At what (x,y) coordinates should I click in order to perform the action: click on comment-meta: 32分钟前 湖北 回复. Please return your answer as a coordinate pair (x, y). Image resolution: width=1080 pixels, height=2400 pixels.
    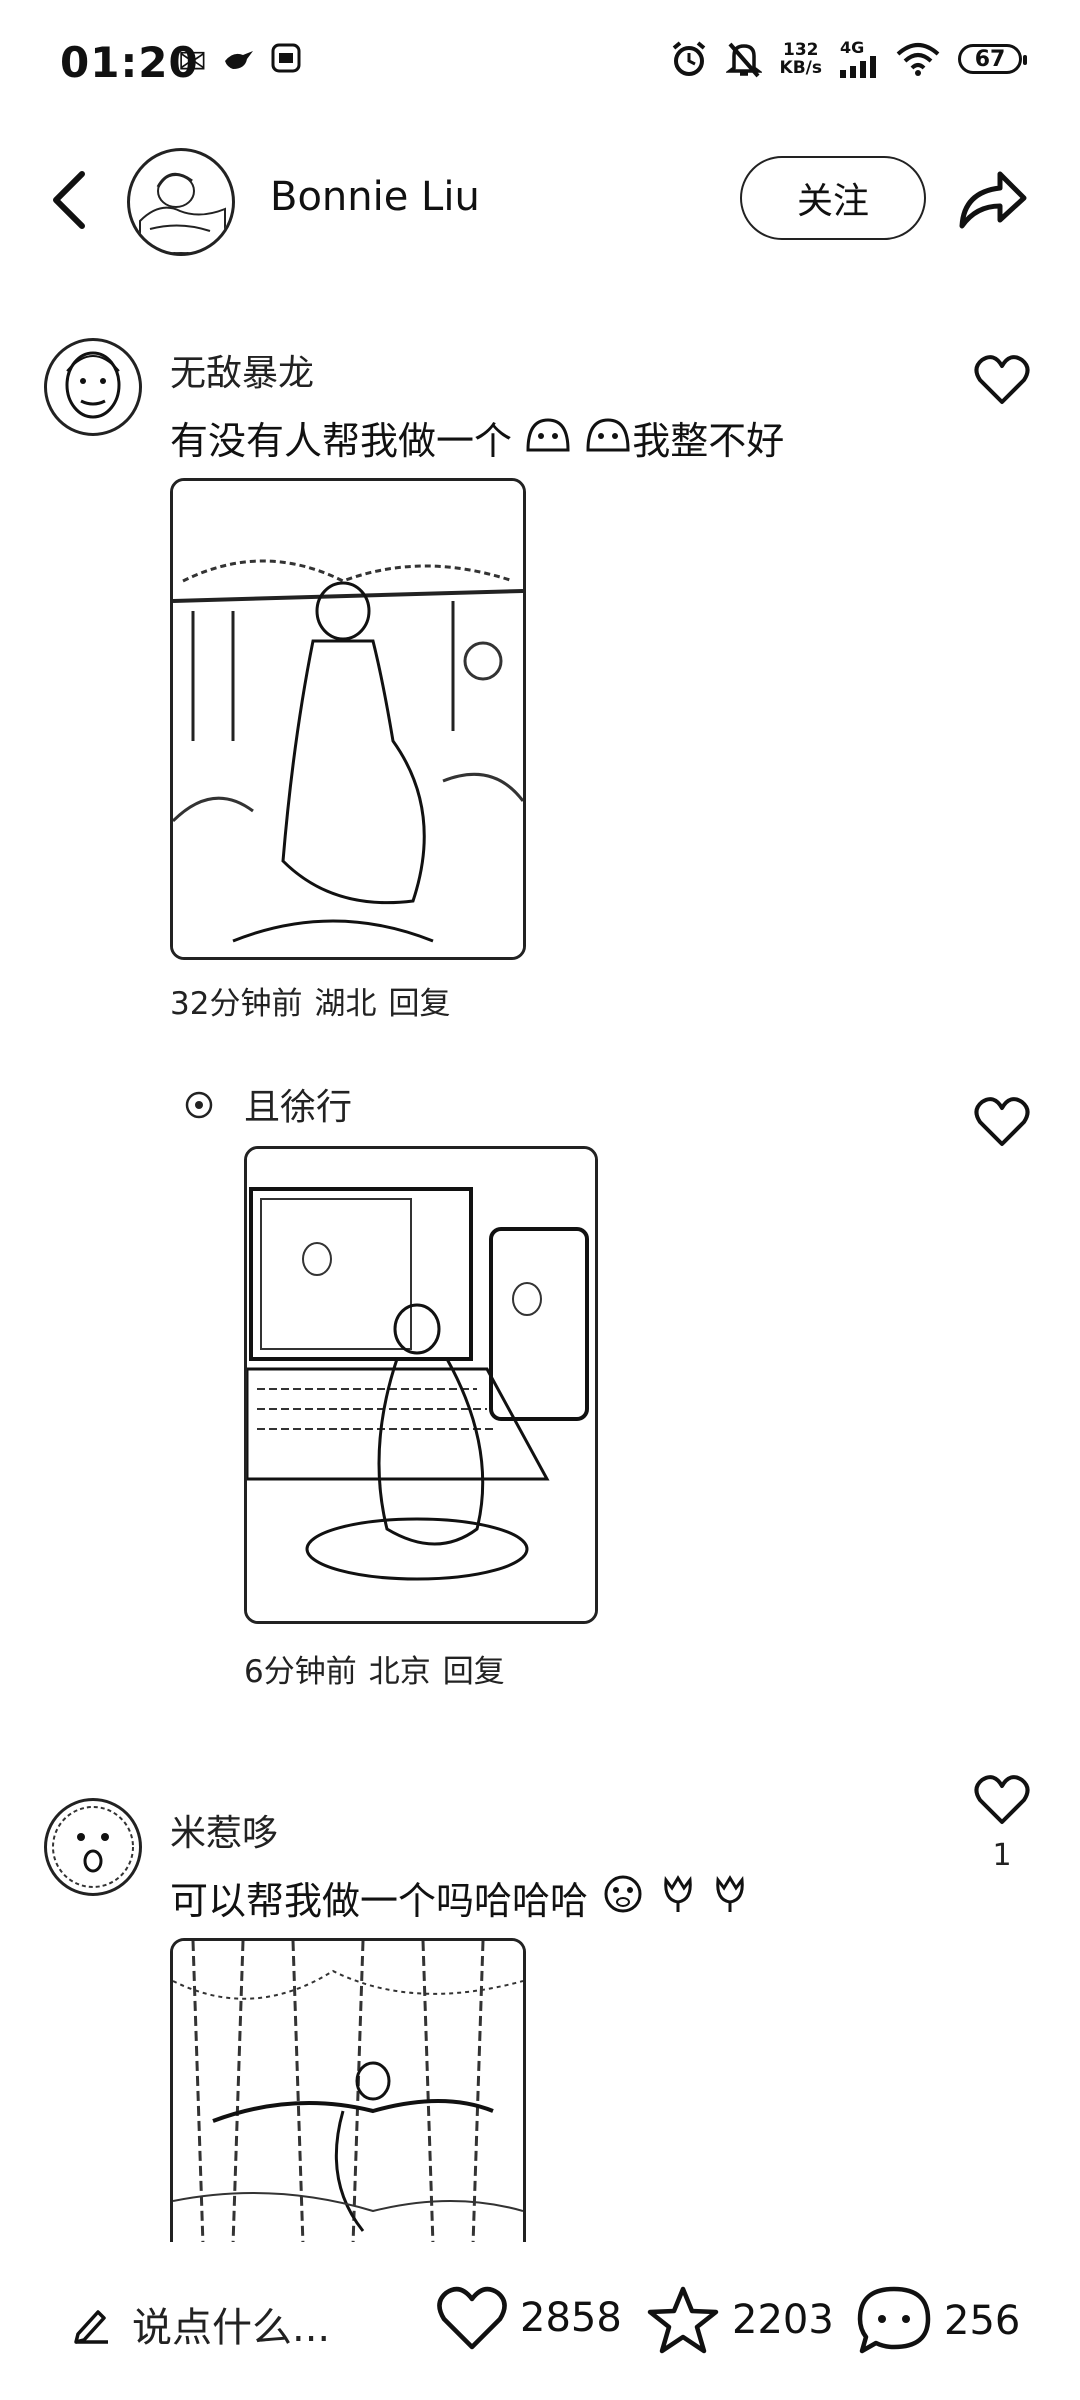
    Looking at the image, I should click on (316, 1000).